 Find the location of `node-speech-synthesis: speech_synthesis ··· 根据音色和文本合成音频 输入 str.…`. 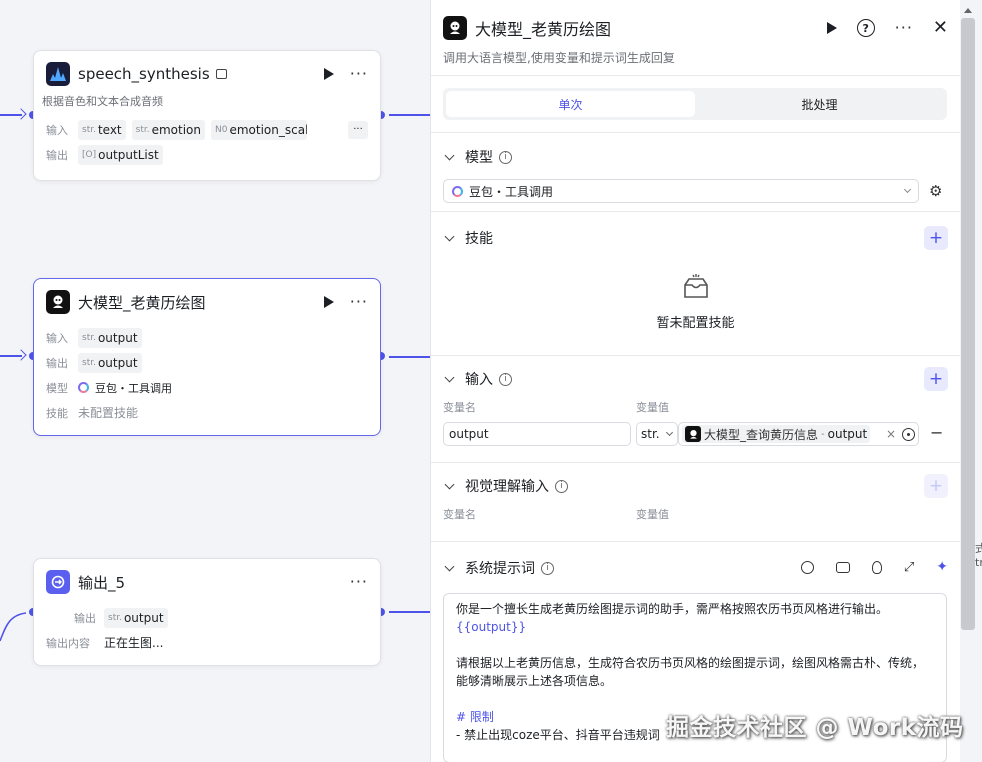

node-speech-synthesis: speech_synthesis ··· 根据音色和文本合成音频 输入 str.… is located at coordinates (207, 115).